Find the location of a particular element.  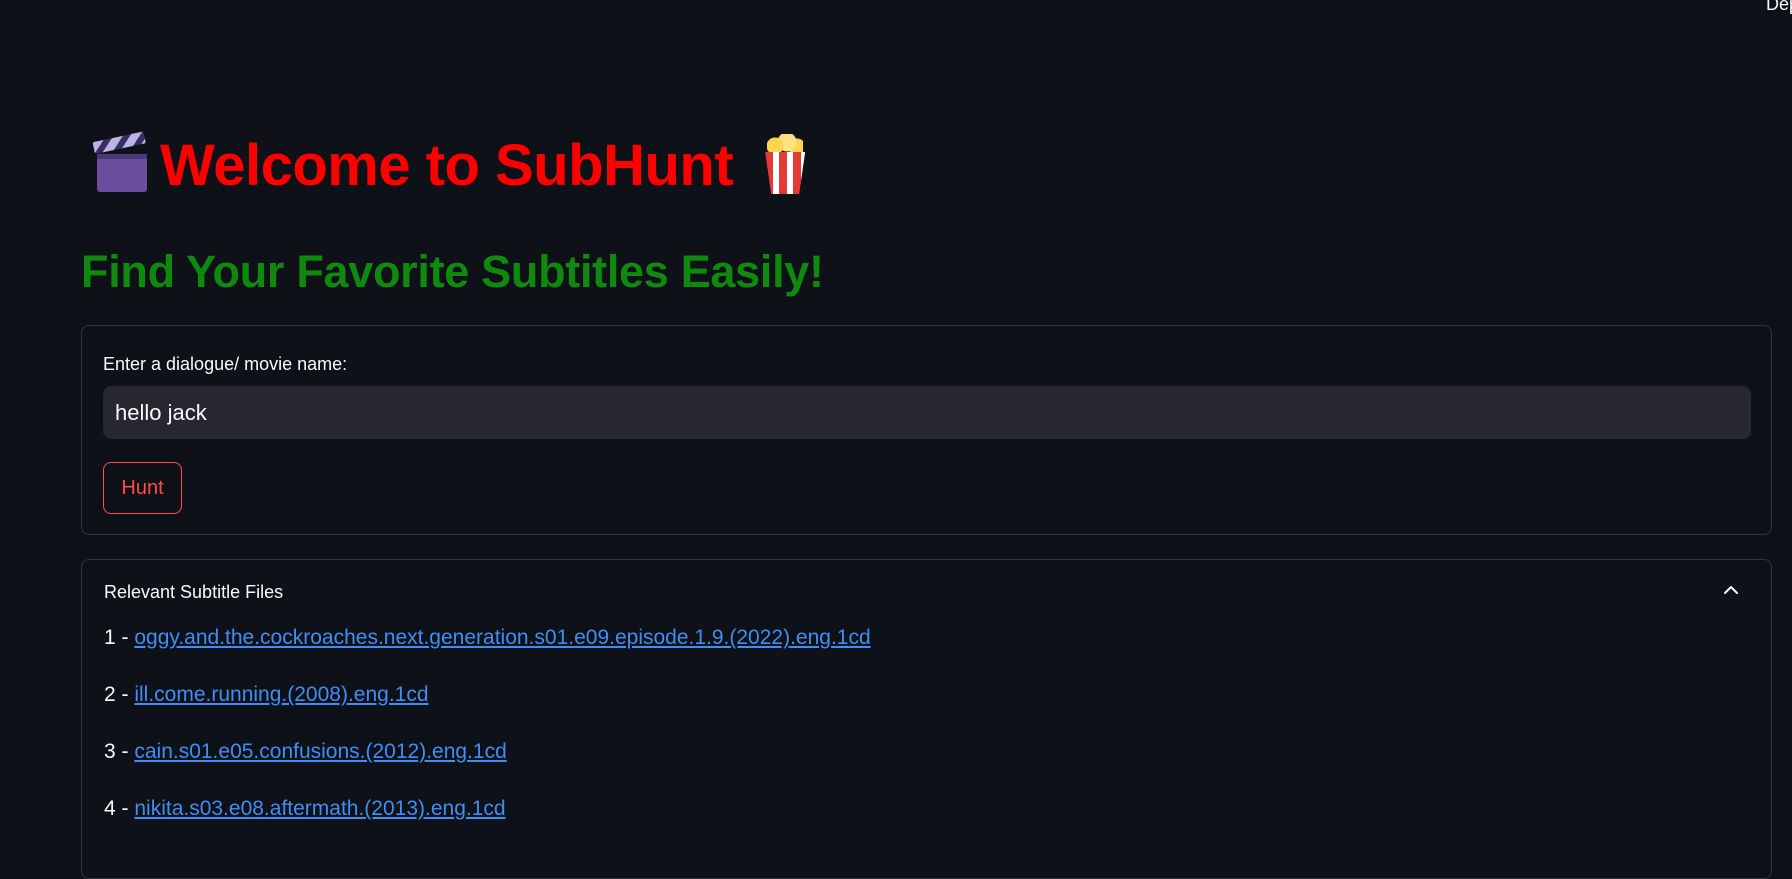

result-index: 2 - is located at coordinates (119, 694).